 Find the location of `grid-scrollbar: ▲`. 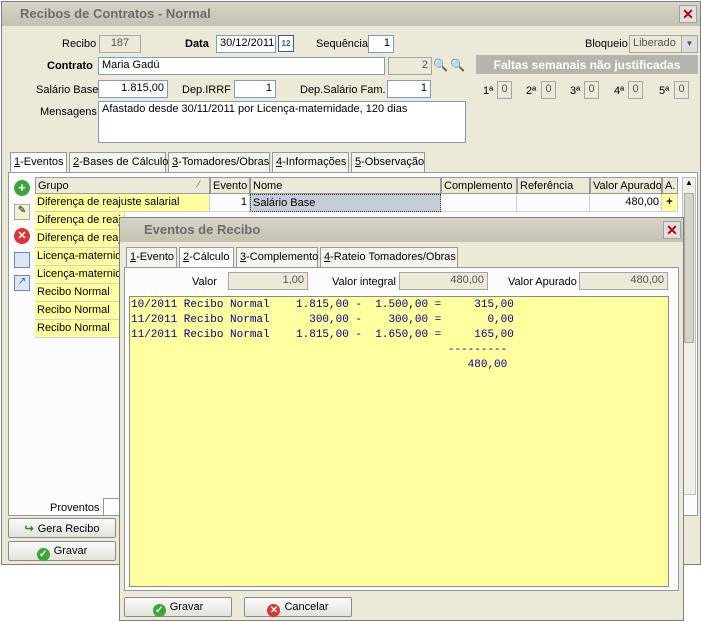

grid-scrollbar: ▲ is located at coordinates (689, 336).